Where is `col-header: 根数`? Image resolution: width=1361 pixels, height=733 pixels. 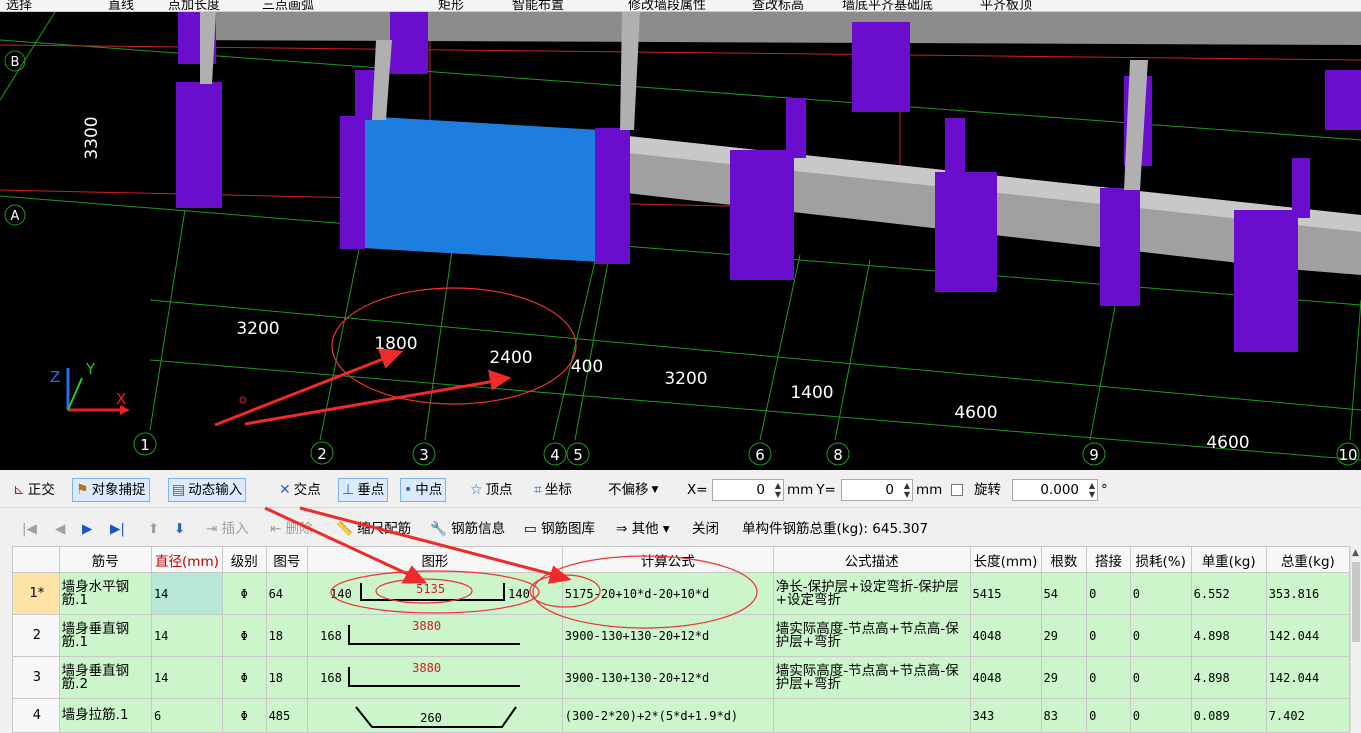 col-header: 根数 is located at coordinates (1064, 559).